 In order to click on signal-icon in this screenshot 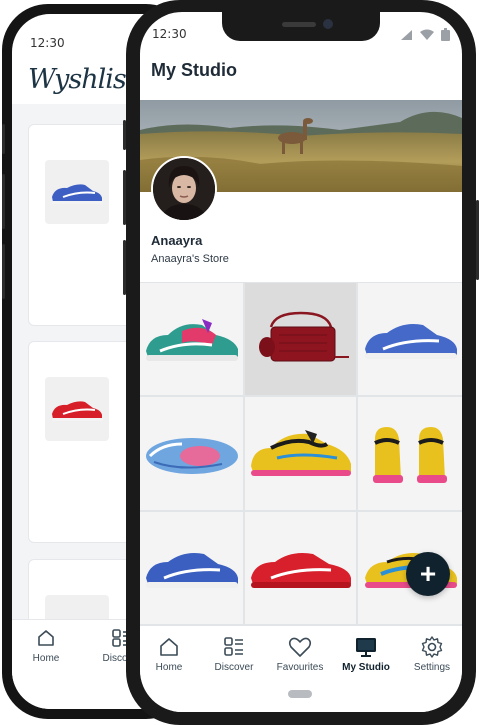, I will do `click(406, 34)`.